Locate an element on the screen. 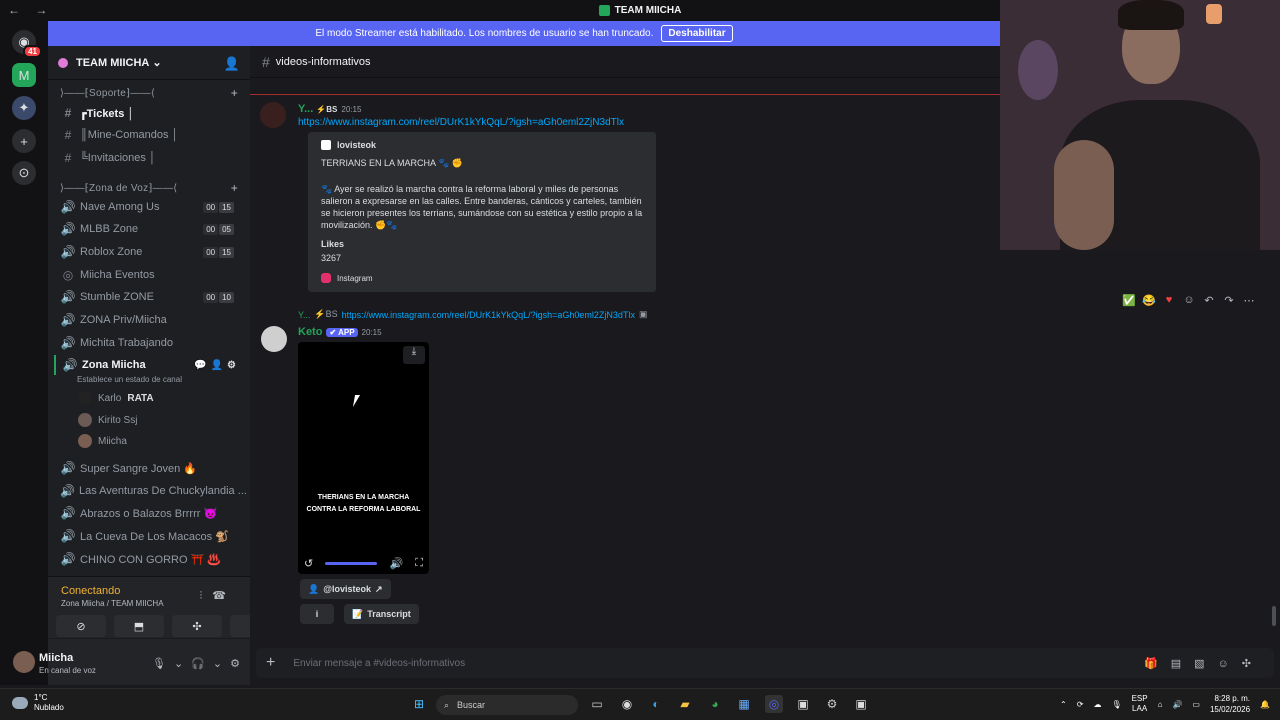 Image resolution: width=1280 pixels, height=720 pixels. volume-icon: 🔊 is located at coordinates (396, 563).